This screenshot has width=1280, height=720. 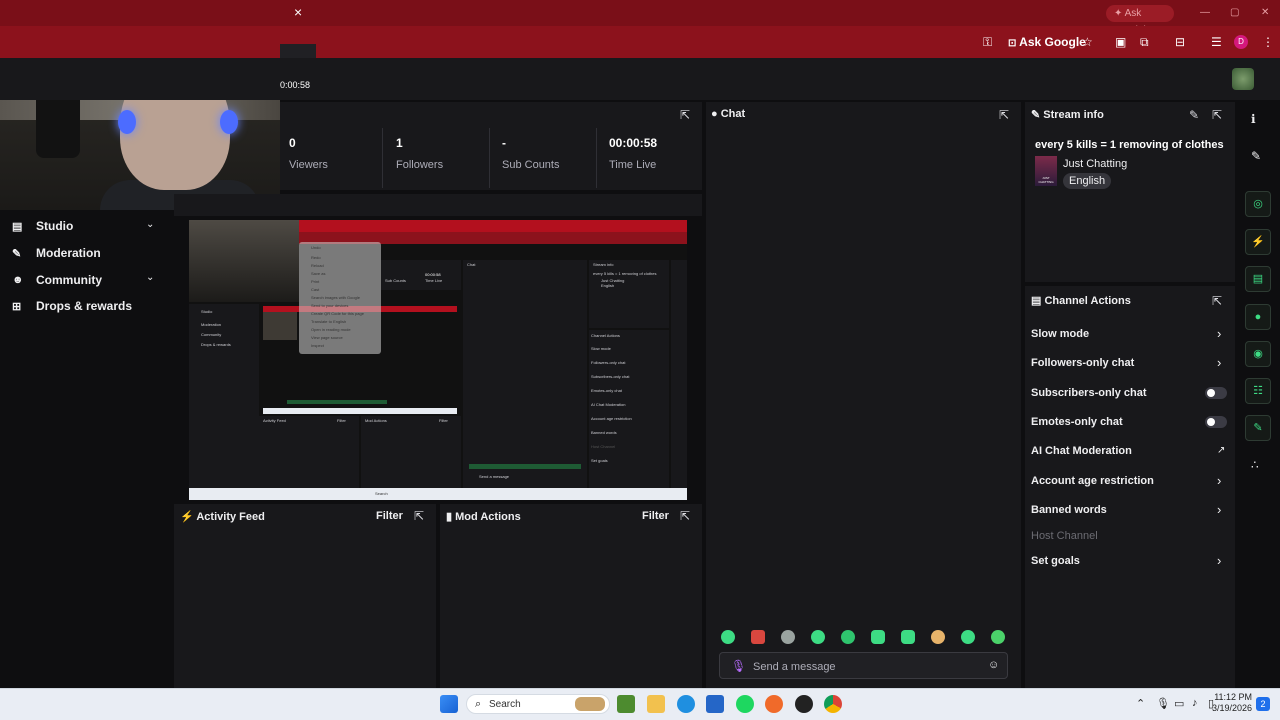 I want to click on action-host-channel: Host Channel, so click(x=1064, y=536).